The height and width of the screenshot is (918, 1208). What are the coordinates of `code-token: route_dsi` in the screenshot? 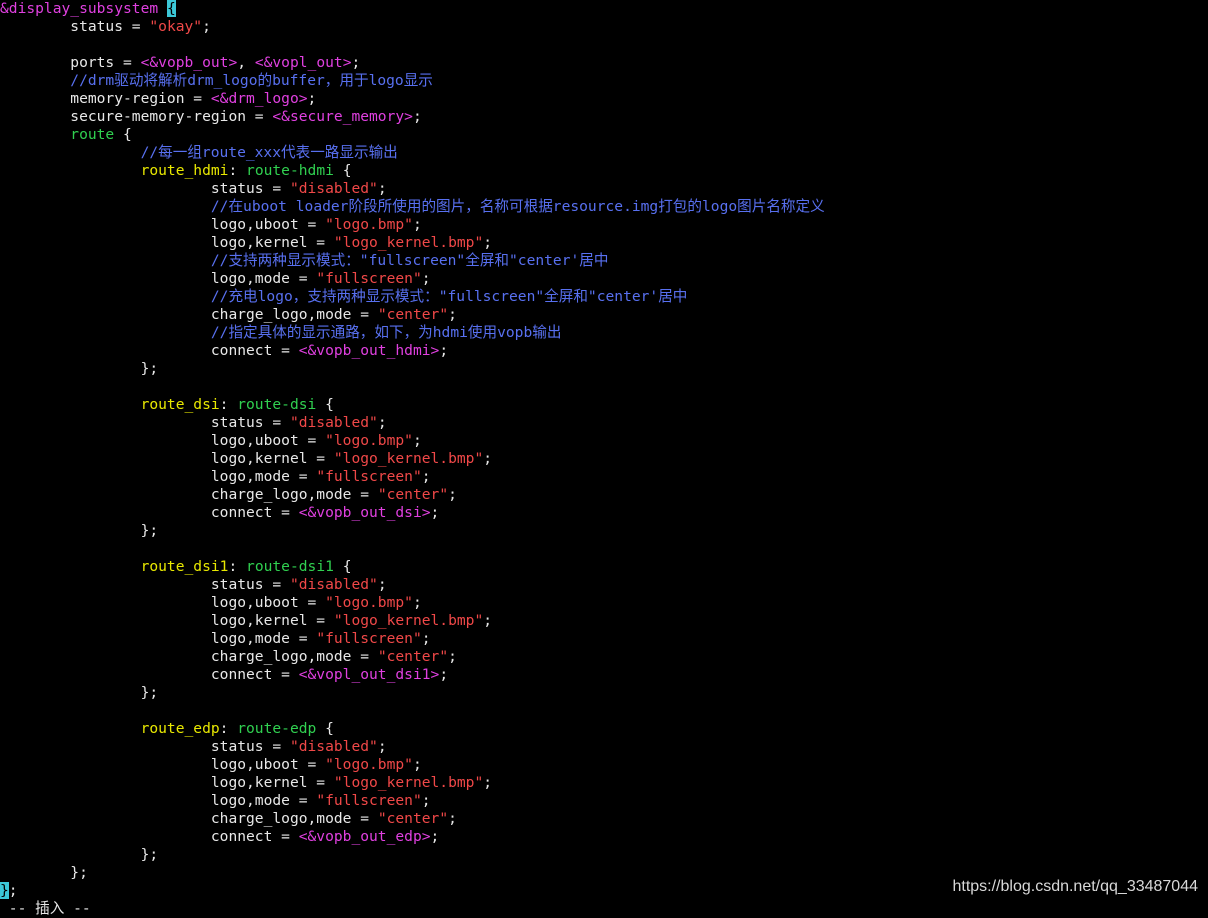 It's located at (110, 404).